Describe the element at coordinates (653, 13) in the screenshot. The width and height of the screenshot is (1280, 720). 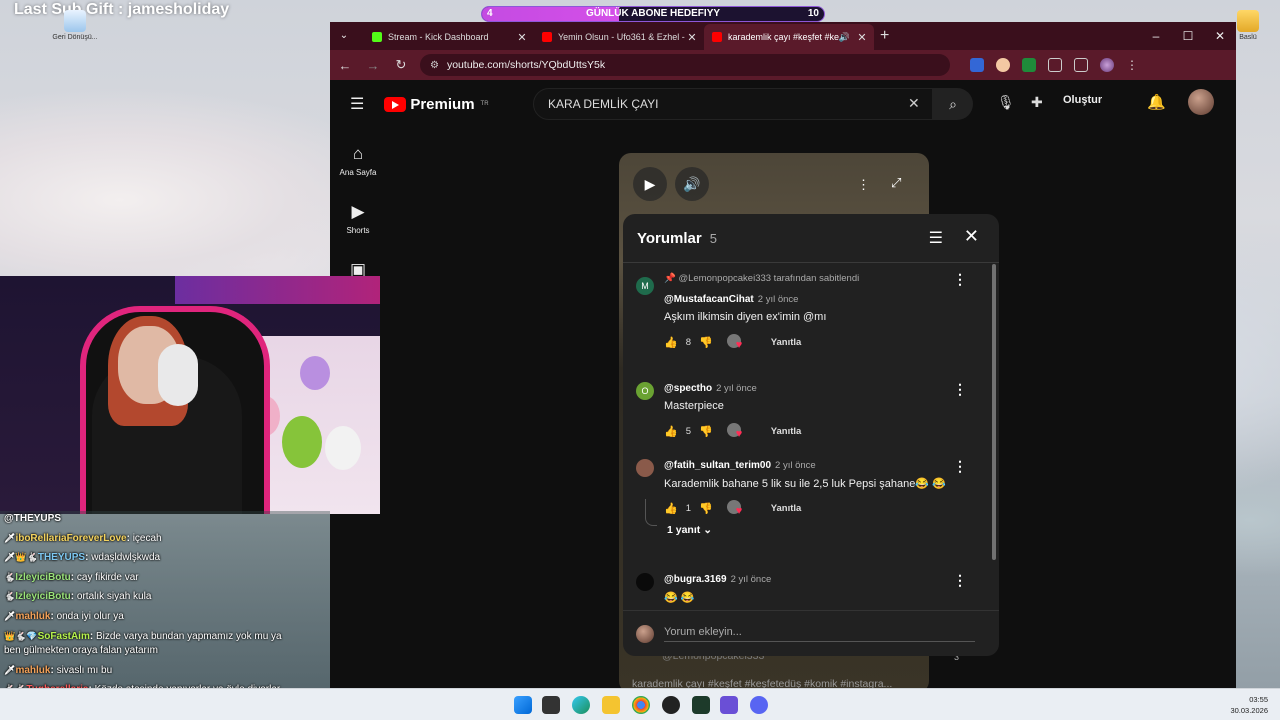
I see `goal-label: GÜNLÜK ABONE HEDEFIYY` at that location.